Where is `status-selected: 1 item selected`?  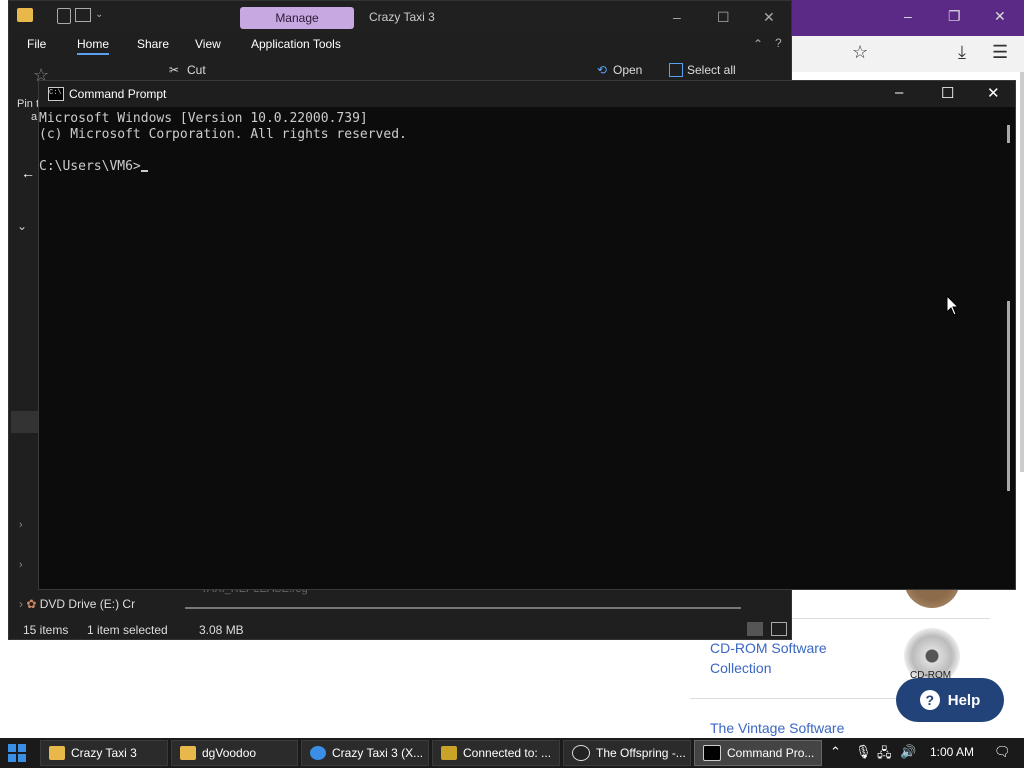 status-selected: 1 item selected is located at coordinates (127, 630).